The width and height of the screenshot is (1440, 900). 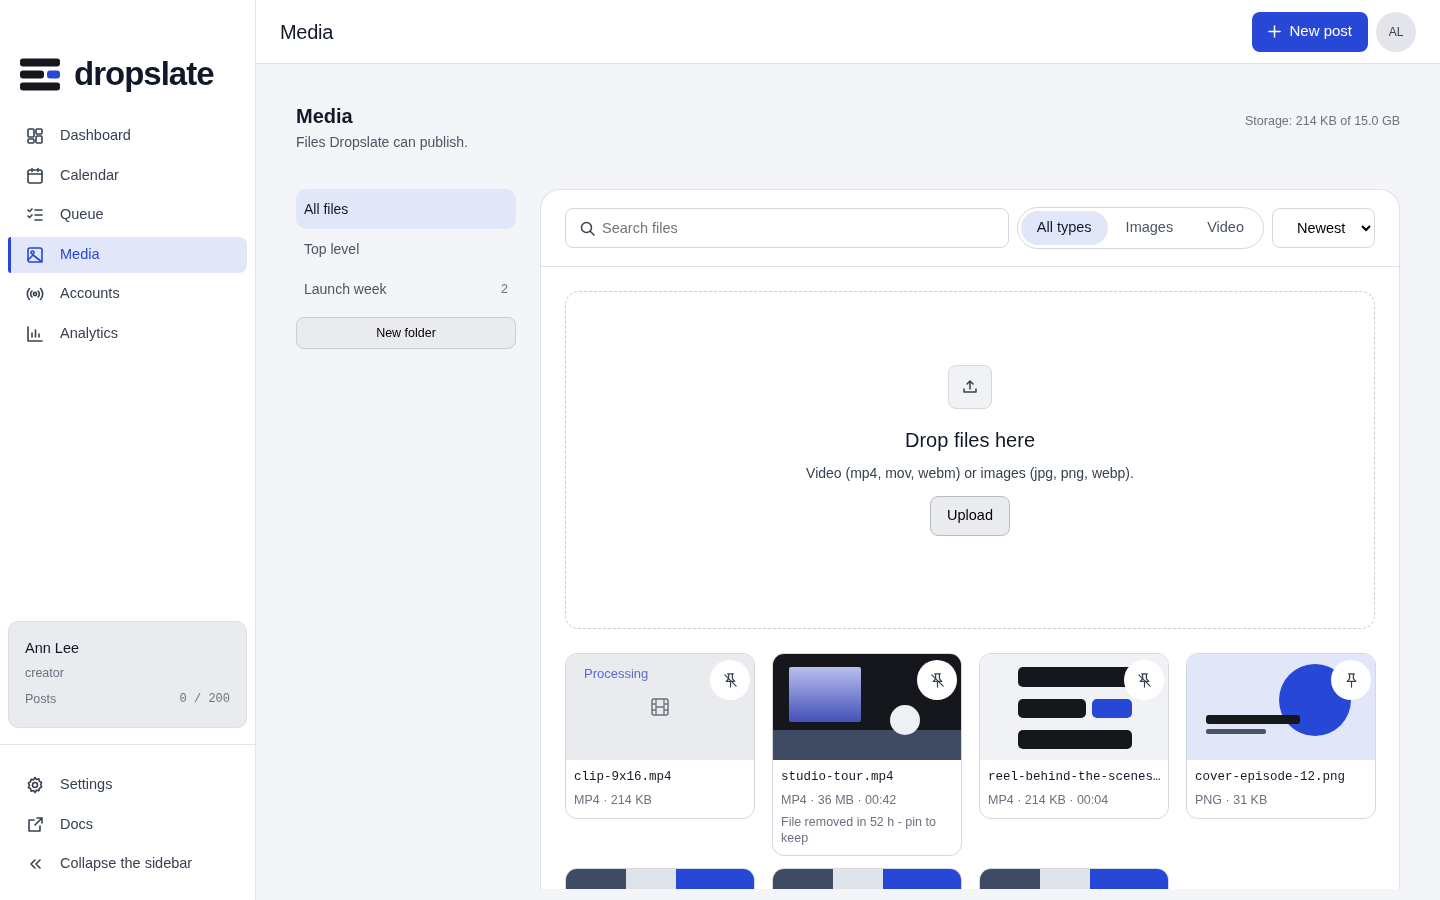 What do you see at coordinates (127, 175) in the screenshot?
I see `sidebar-item: Calendar` at bounding box center [127, 175].